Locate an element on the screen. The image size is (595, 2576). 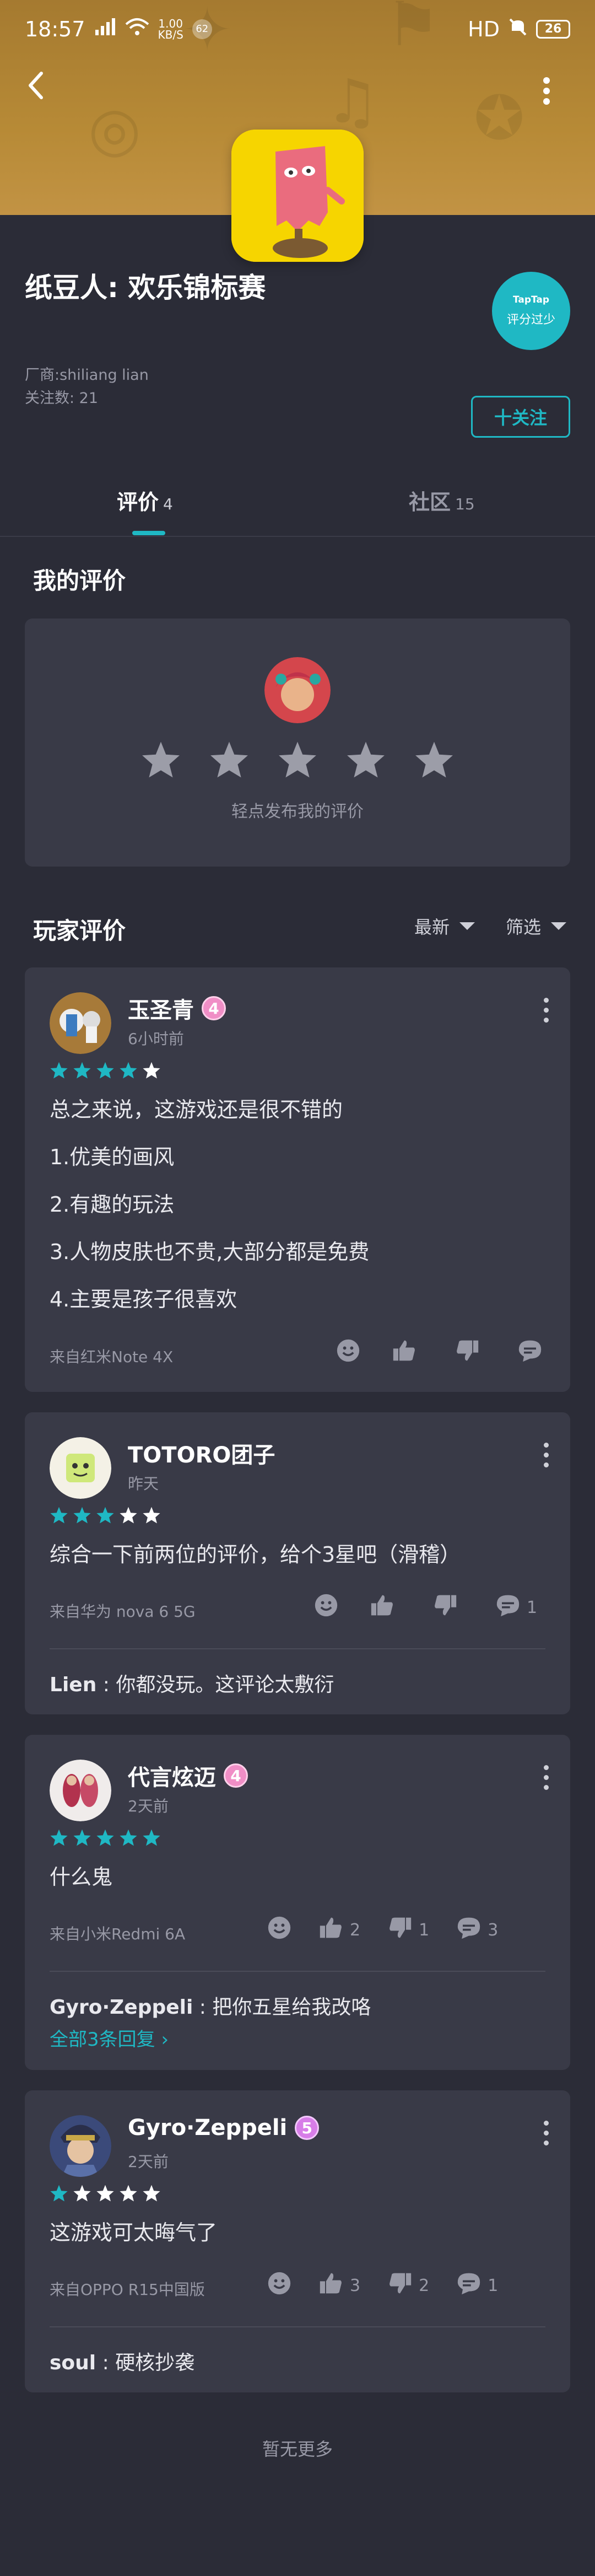
dislike-button: 2 is located at coordinates (409, 2285).